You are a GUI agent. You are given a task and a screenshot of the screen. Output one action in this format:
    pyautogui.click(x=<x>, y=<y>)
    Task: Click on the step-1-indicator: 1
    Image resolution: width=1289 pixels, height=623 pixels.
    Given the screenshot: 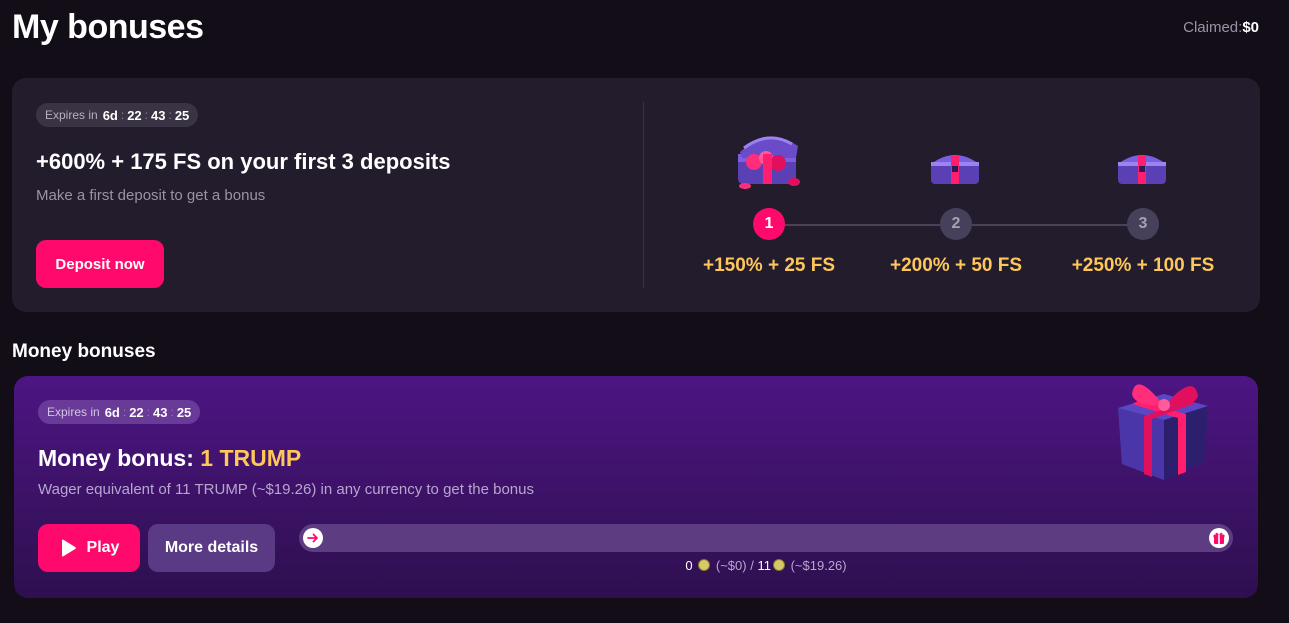 What is the action you would take?
    pyautogui.click(x=769, y=224)
    